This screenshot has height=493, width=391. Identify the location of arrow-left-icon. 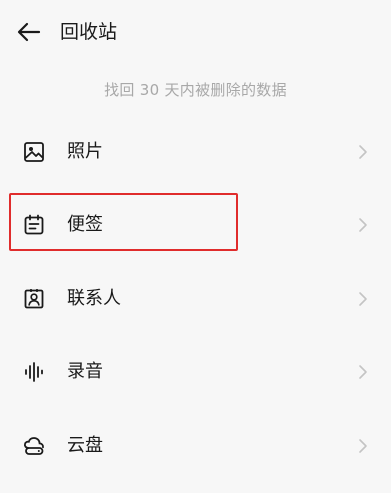
(29, 32).